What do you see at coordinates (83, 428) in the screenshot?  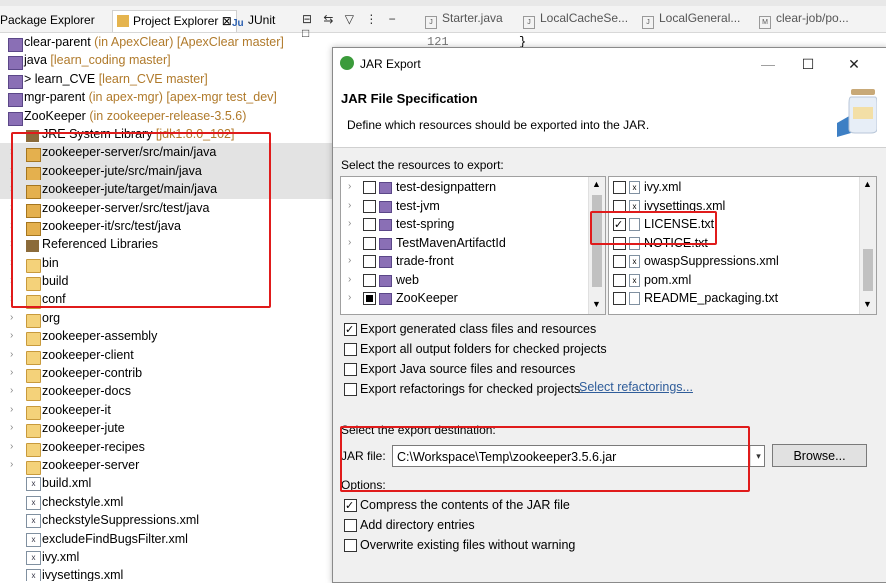 I see `tree-item-label: zookeeper-jute` at bounding box center [83, 428].